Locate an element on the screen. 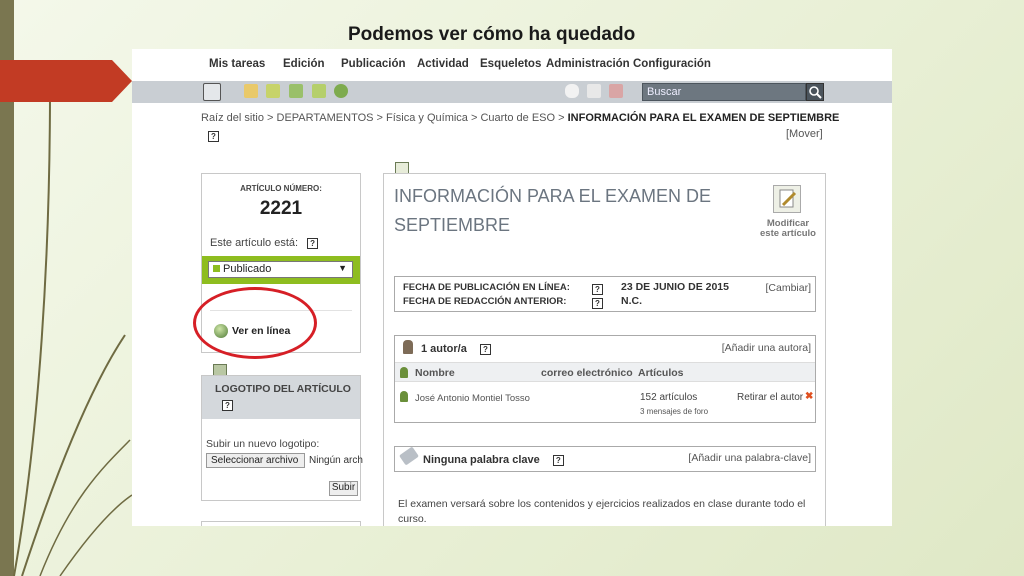 The width and height of the screenshot is (1024, 576). status-label: Este artículo está: ? is located at coordinates (264, 243).